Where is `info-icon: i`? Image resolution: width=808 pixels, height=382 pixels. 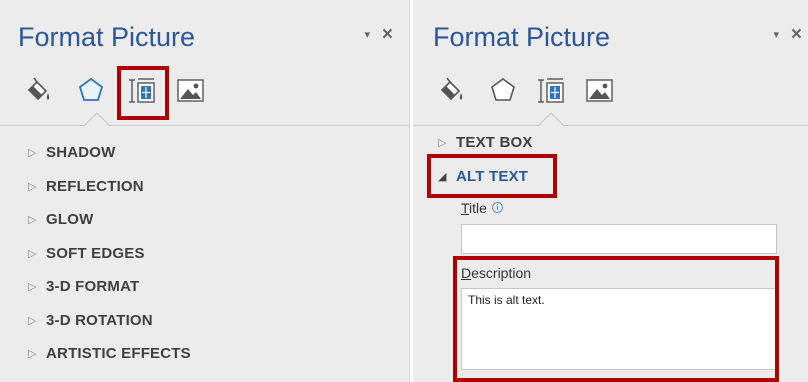 info-icon: i is located at coordinates (497, 207).